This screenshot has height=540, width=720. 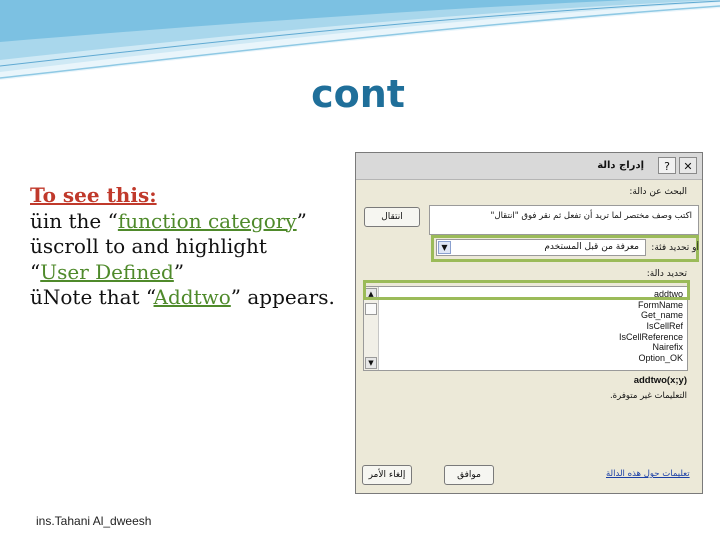 I want to click on function-item: Option_OK, so click(x=651, y=358).